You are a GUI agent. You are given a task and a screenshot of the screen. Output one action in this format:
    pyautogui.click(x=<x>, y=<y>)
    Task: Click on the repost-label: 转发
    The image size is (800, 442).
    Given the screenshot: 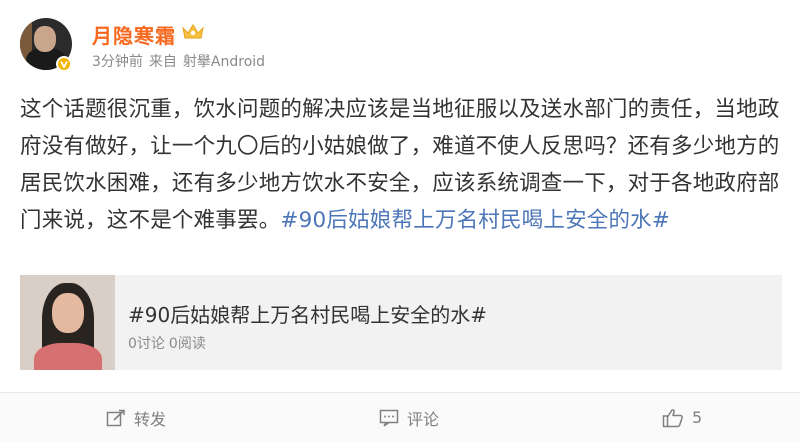 What is the action you would take?
    pyautogui.click(x=150, y=419)
    